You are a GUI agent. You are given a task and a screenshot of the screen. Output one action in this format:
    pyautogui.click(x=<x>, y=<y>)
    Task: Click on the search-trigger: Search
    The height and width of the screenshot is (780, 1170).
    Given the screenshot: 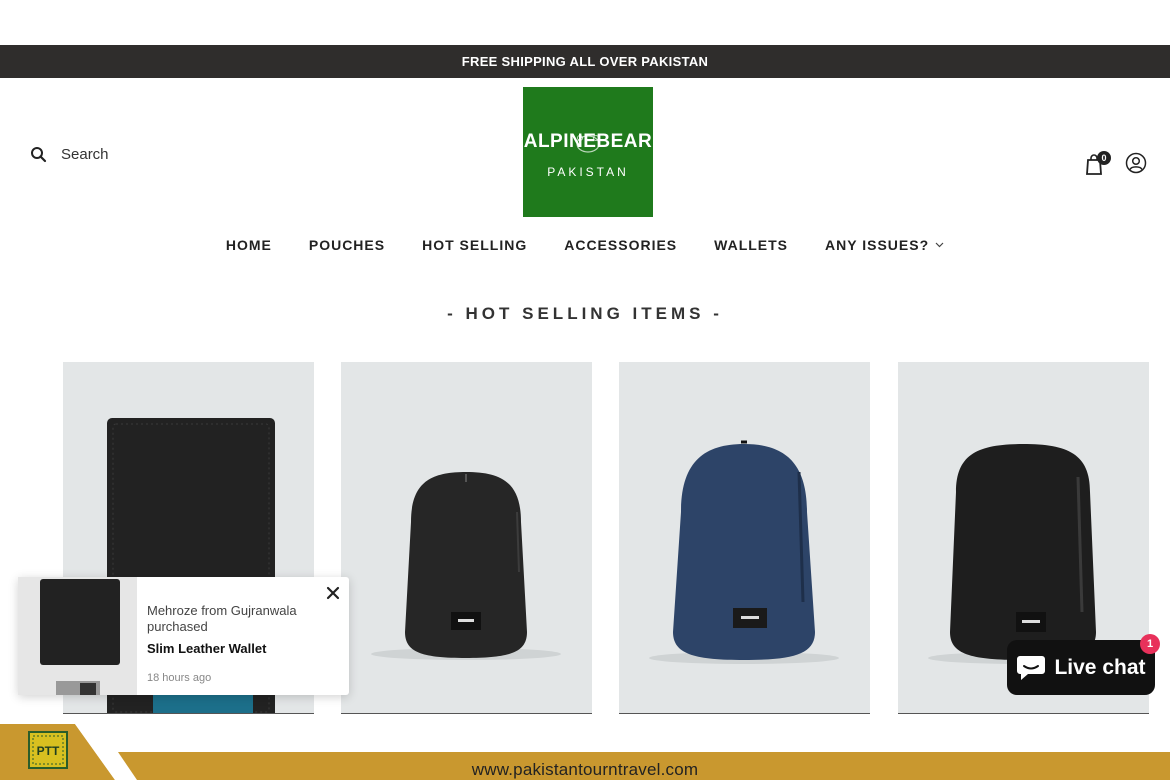 What is the action you would take?
    pyautogui.click(x=69, y=154)
    